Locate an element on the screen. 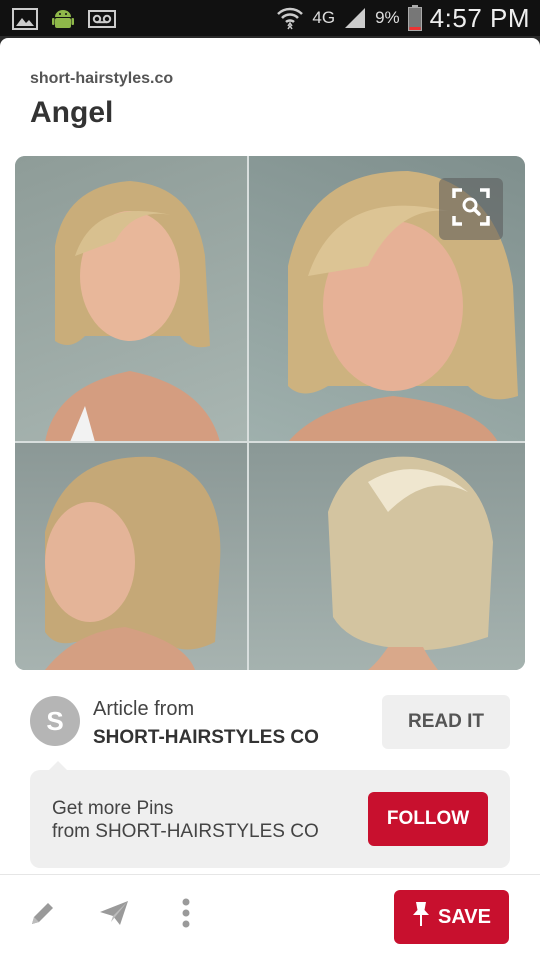  image-divider-horizontal is located at coordinates (270, 442).